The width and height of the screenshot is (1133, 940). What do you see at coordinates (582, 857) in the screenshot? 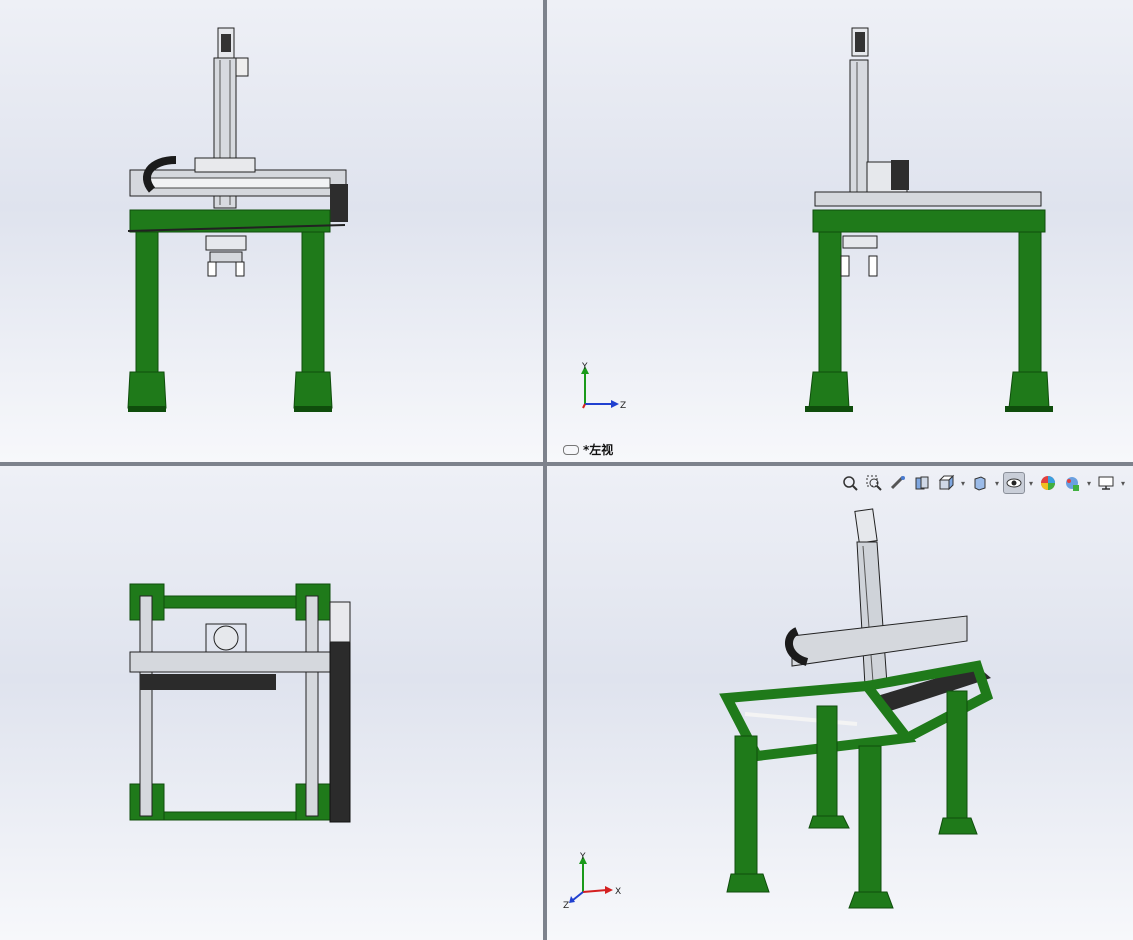
I see `triad-iso-y-label: Y` at bounding box center [582, 857].